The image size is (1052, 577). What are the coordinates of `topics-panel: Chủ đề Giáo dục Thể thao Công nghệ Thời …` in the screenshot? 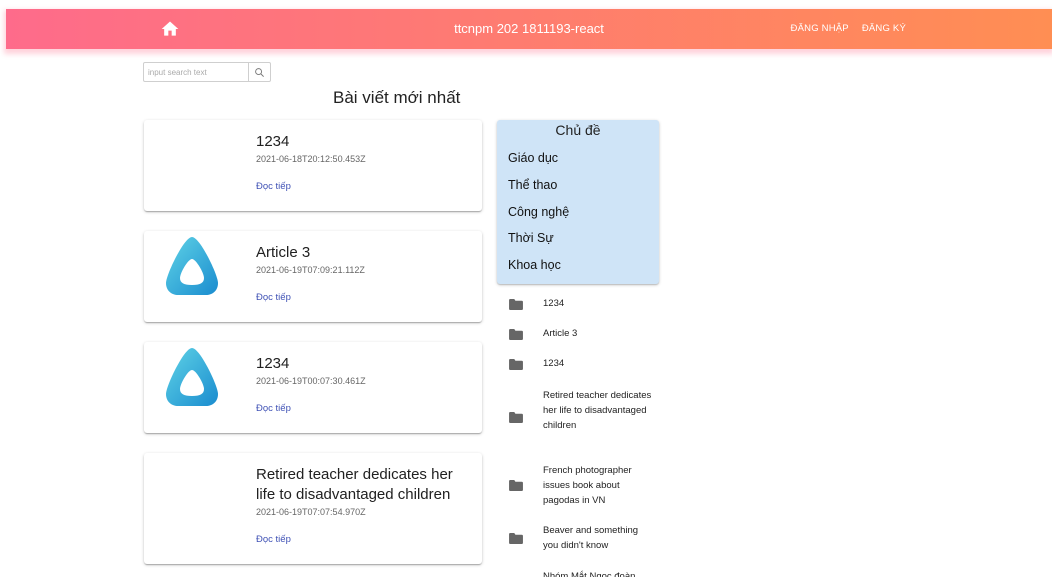 It's located at (578, 202).